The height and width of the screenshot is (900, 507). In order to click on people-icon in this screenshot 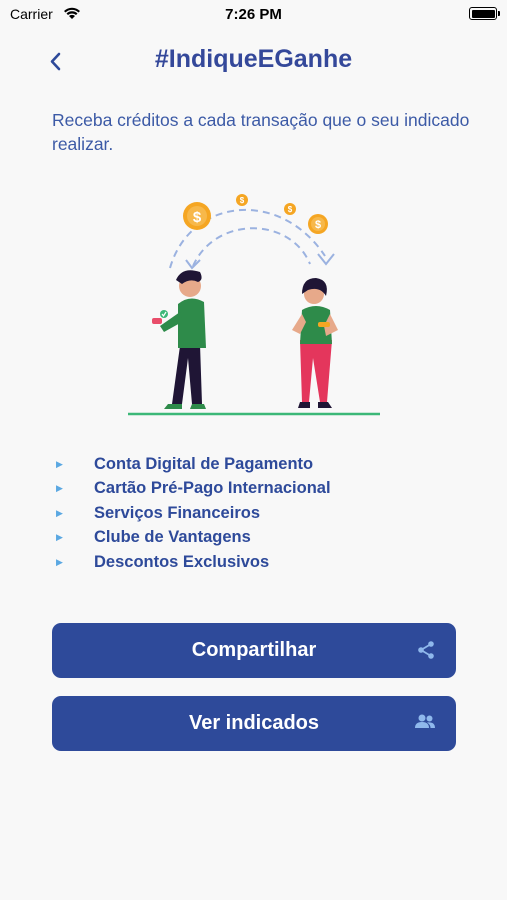, I will do `click(425, 721)`.